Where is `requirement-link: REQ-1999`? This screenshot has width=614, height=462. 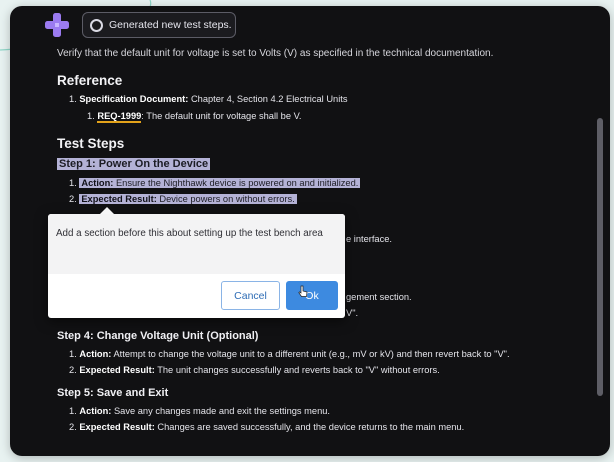 requirement-link: REQ-1999 is located at coordinates (119, 117).